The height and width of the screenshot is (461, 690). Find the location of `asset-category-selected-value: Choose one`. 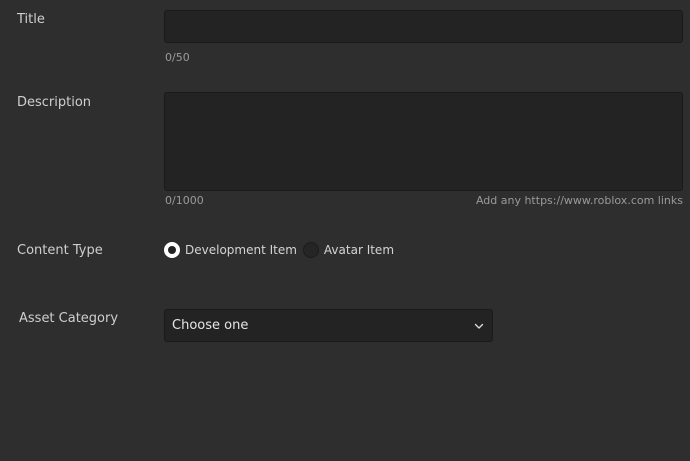

asset-category-selected-value: Choose one is located at coordinates (210, 325).